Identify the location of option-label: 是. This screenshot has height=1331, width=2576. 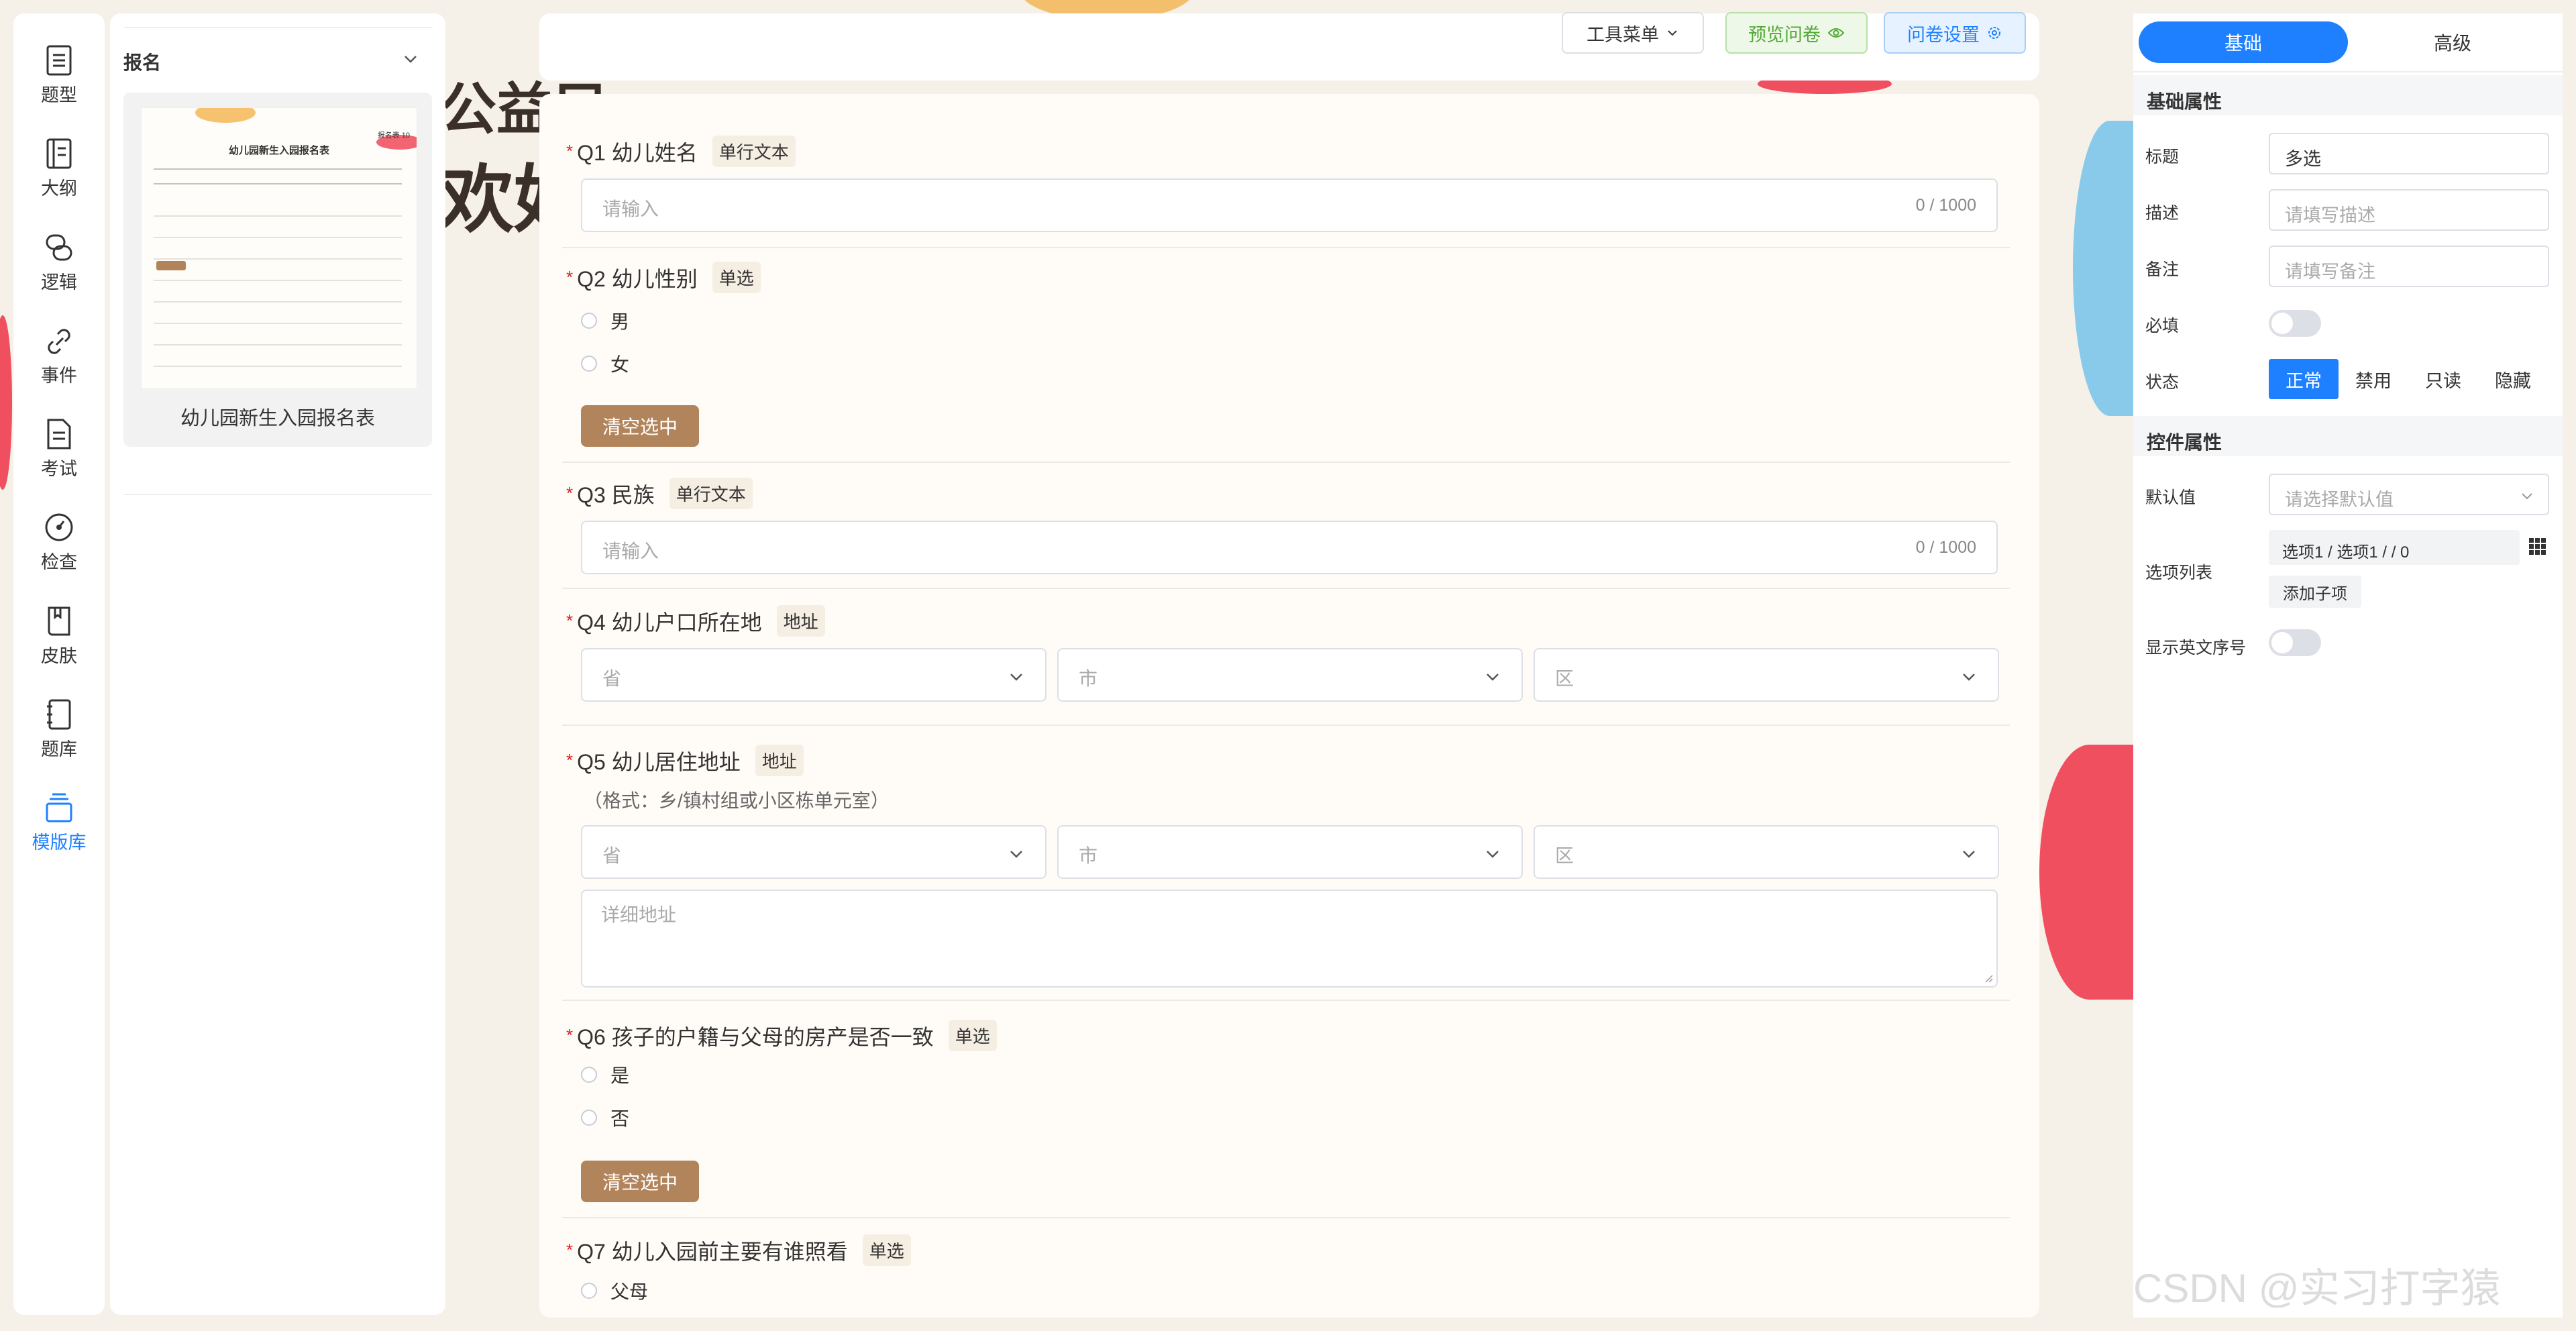
(620, 1075).